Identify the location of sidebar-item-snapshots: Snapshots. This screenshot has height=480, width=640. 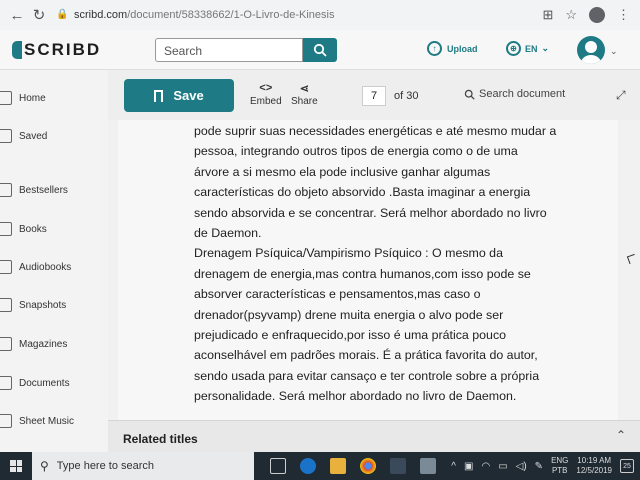
(54, 305).